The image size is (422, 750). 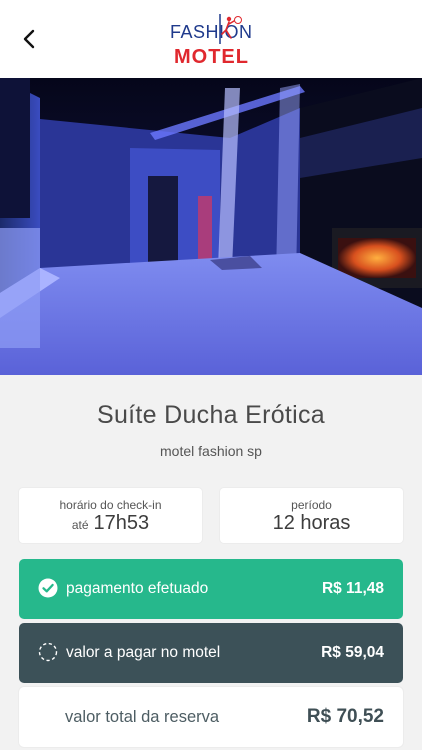 I want to click on checkin-card: horário do check-in até 17h53, so click(x=110, y=515).